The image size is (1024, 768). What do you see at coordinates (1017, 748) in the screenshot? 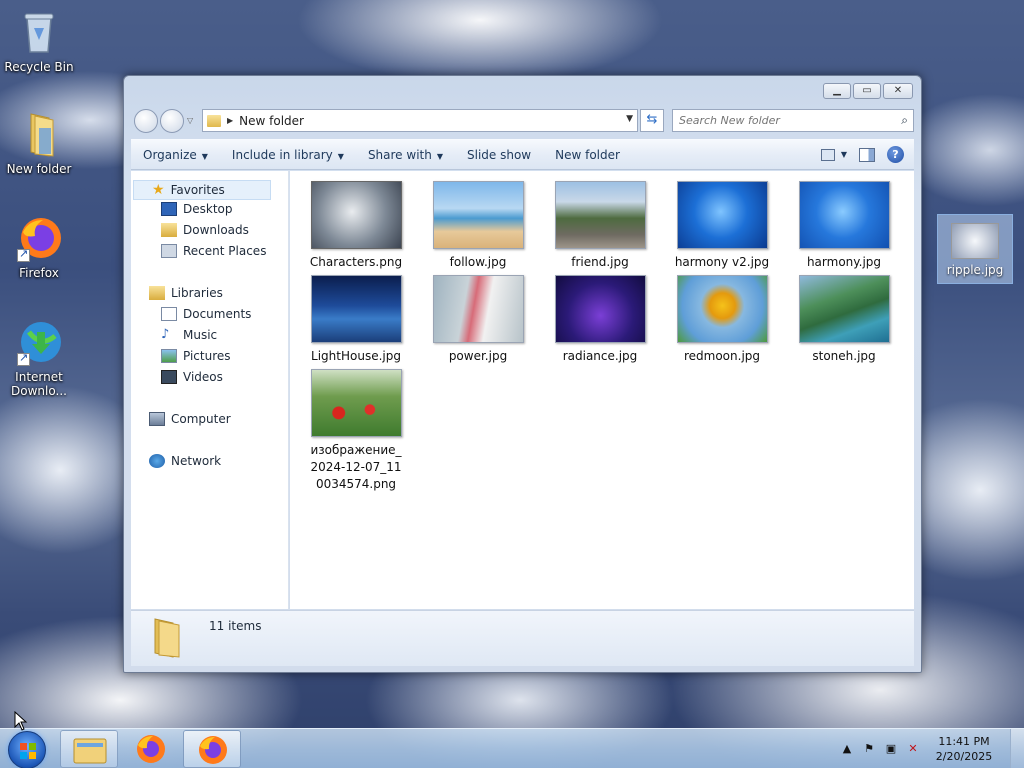
I see `show-desktop-button` at bounding box center [1017, 748].